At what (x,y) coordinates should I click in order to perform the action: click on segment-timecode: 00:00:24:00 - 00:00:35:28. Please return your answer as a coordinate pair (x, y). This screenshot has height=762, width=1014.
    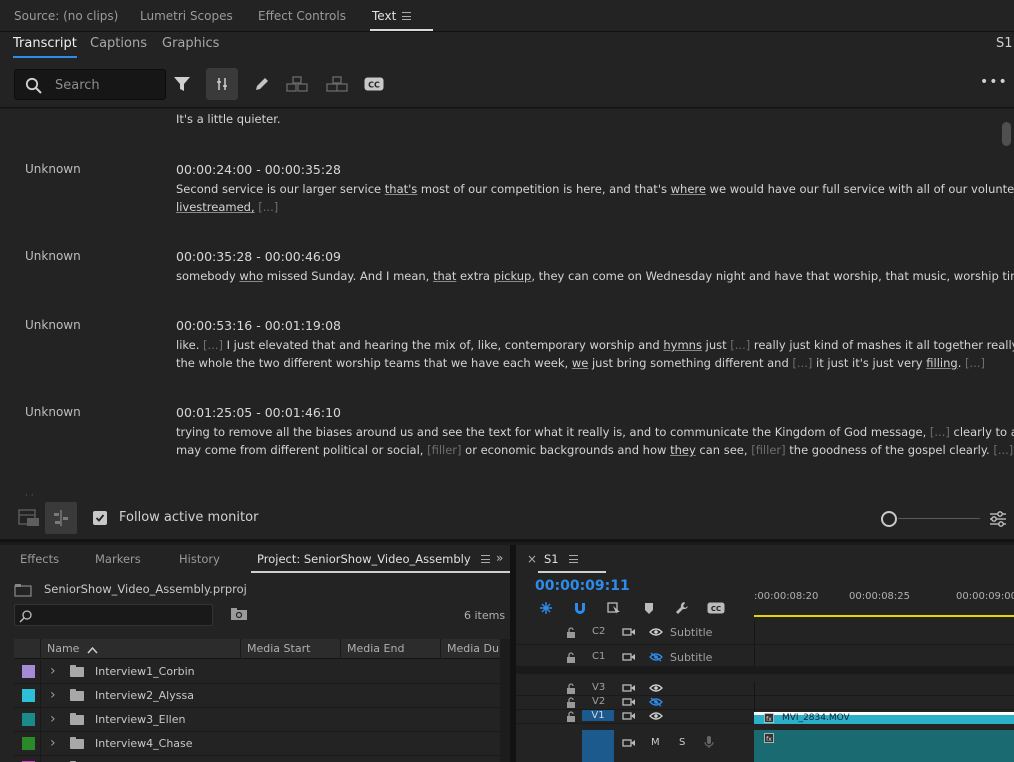
    Looking at the image, I should click on (258, 169).